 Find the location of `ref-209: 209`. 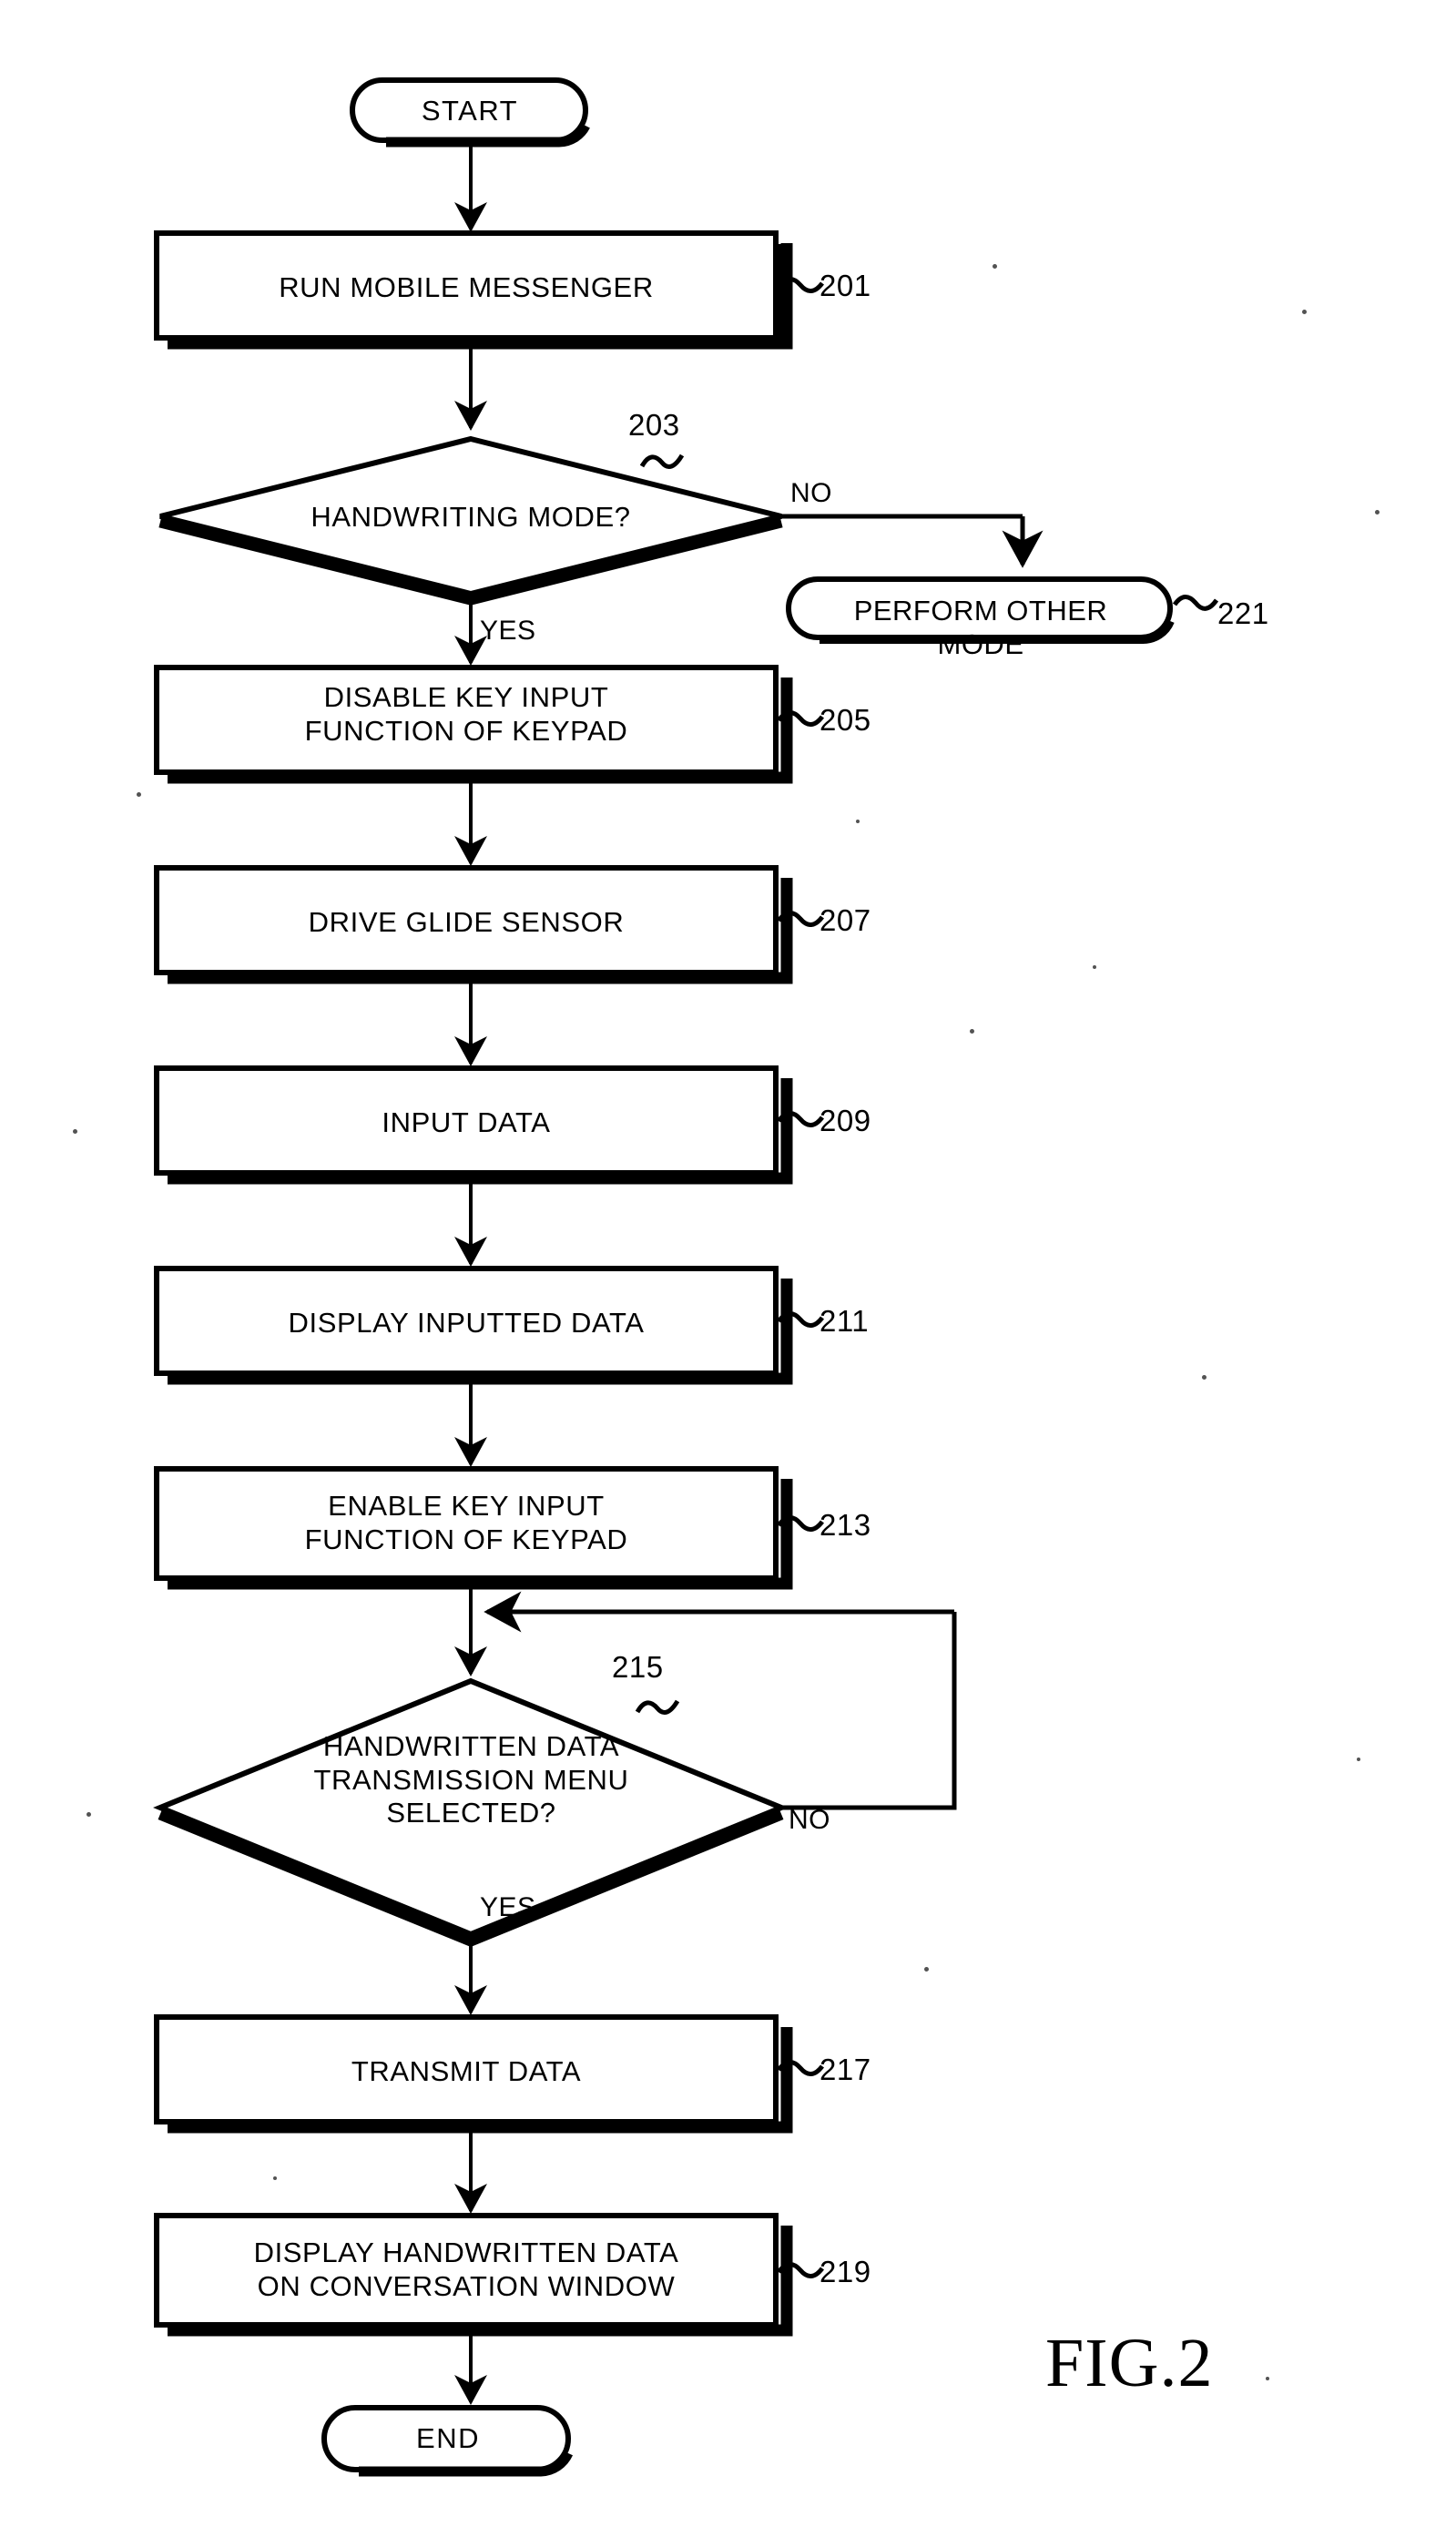

ref-209: 209 is located at coordinates (845, 1120).